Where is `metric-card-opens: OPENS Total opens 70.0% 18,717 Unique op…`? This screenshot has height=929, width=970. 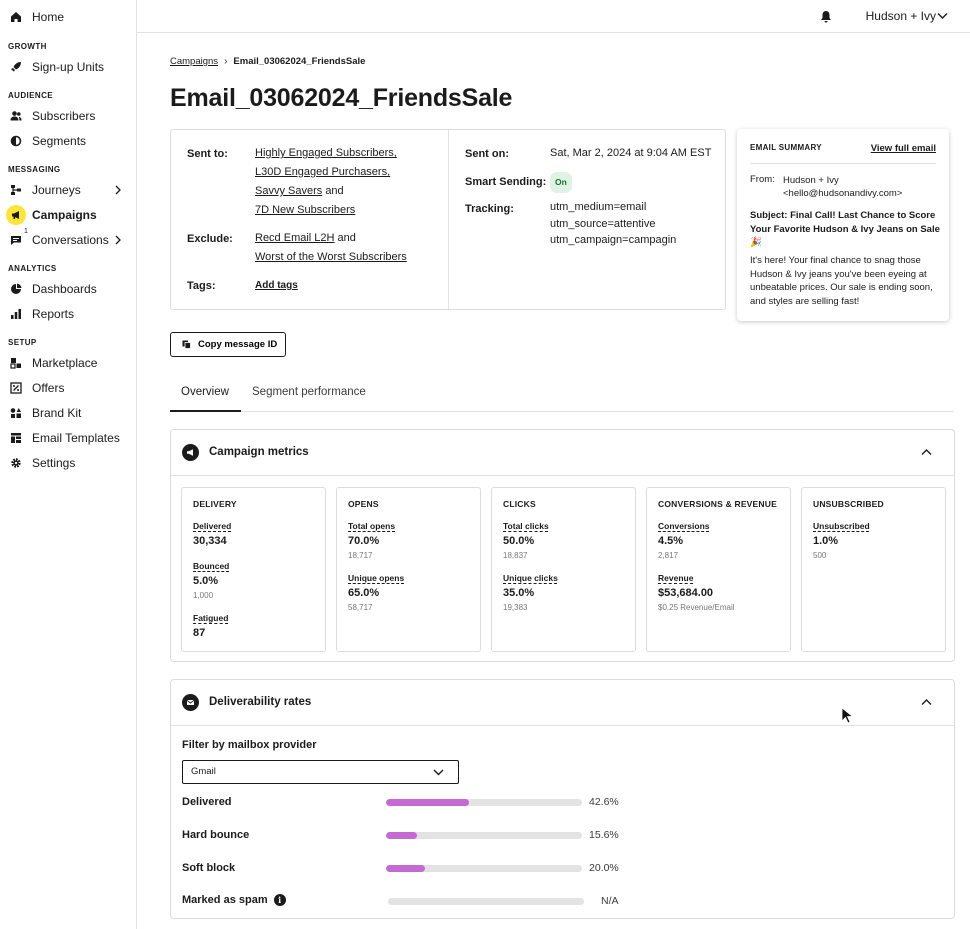 metric-card-opens: OPENS Total opens 70.0% 18,717 Unique op… is located at coordinates (408, 569).